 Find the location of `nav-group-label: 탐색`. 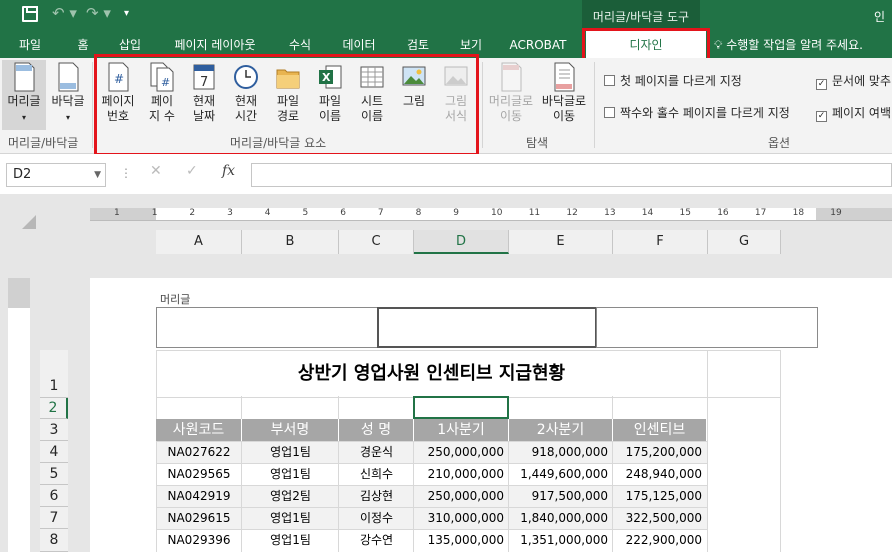

nav-group-label: 탐색 is located at coordinates (537, 143).